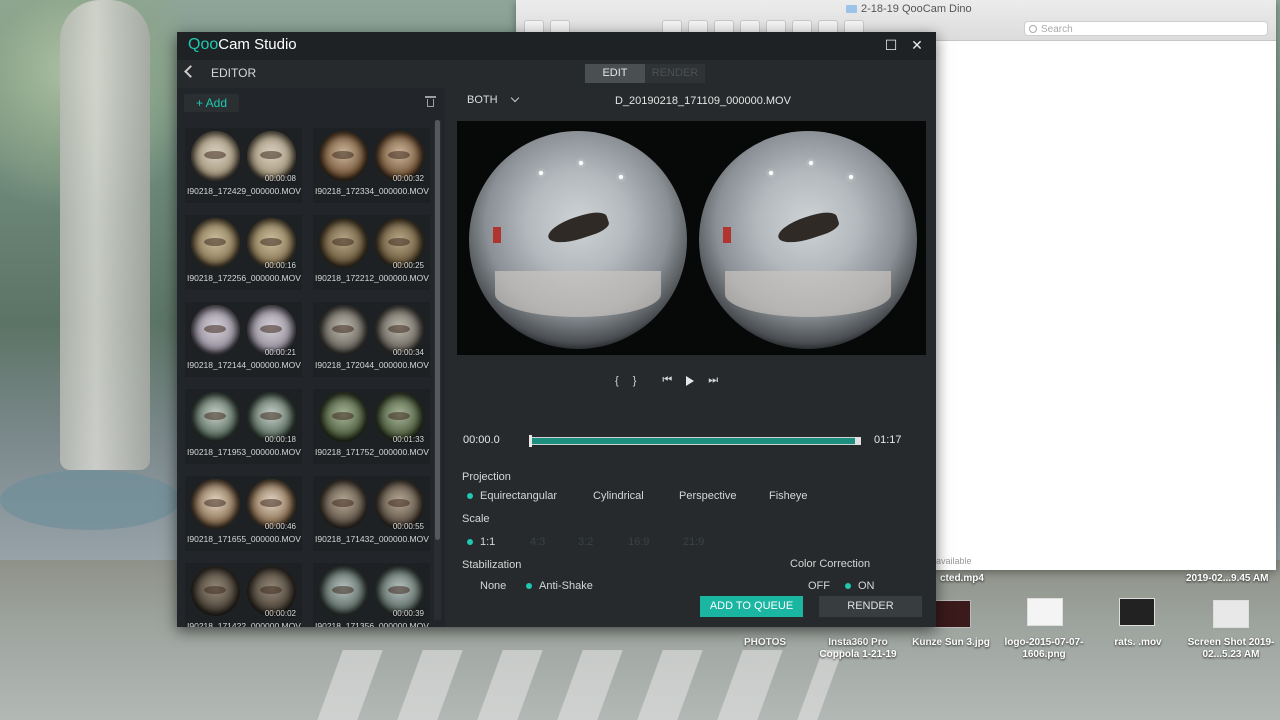 The image size is (1280, 720). What do you see at coordinates (372, 624) in the screenshot?
I see `clip-name: I90218_171356_000000.MOV` at bounding box center [372, 624].